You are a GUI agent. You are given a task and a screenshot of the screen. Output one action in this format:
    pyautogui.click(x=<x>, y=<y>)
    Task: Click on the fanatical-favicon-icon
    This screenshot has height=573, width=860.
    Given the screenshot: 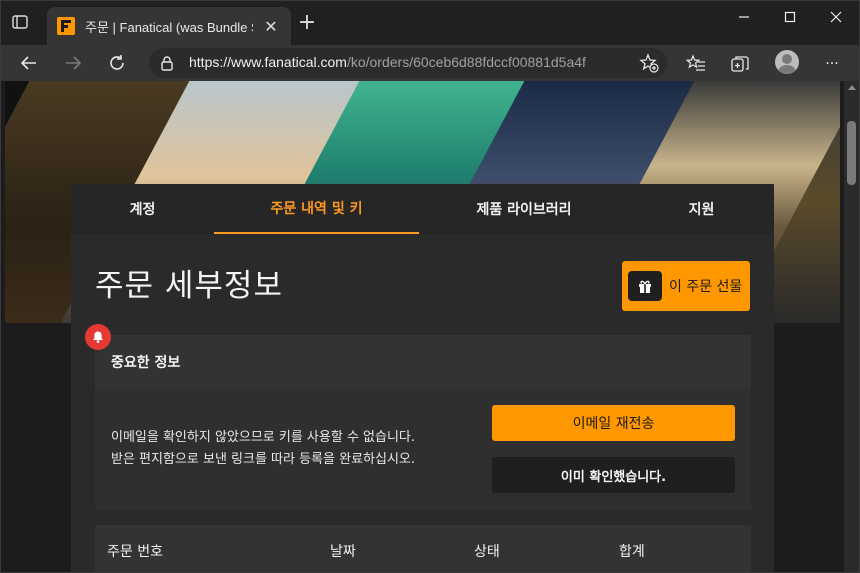 What is the action you would take?
    pyautogui.click(x=66, y=26)
    